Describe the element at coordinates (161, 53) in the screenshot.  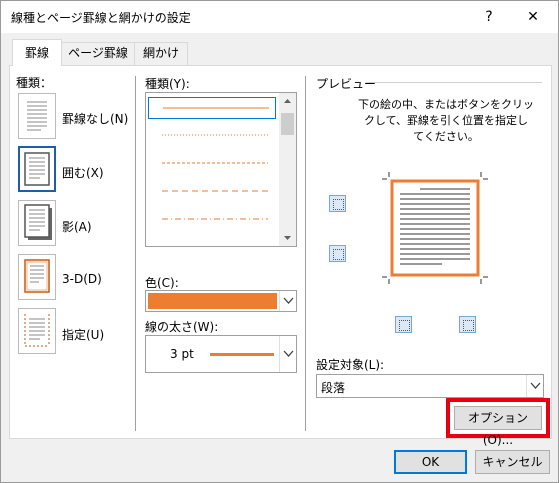
I see `tab-shading: 網かけ` at that location.